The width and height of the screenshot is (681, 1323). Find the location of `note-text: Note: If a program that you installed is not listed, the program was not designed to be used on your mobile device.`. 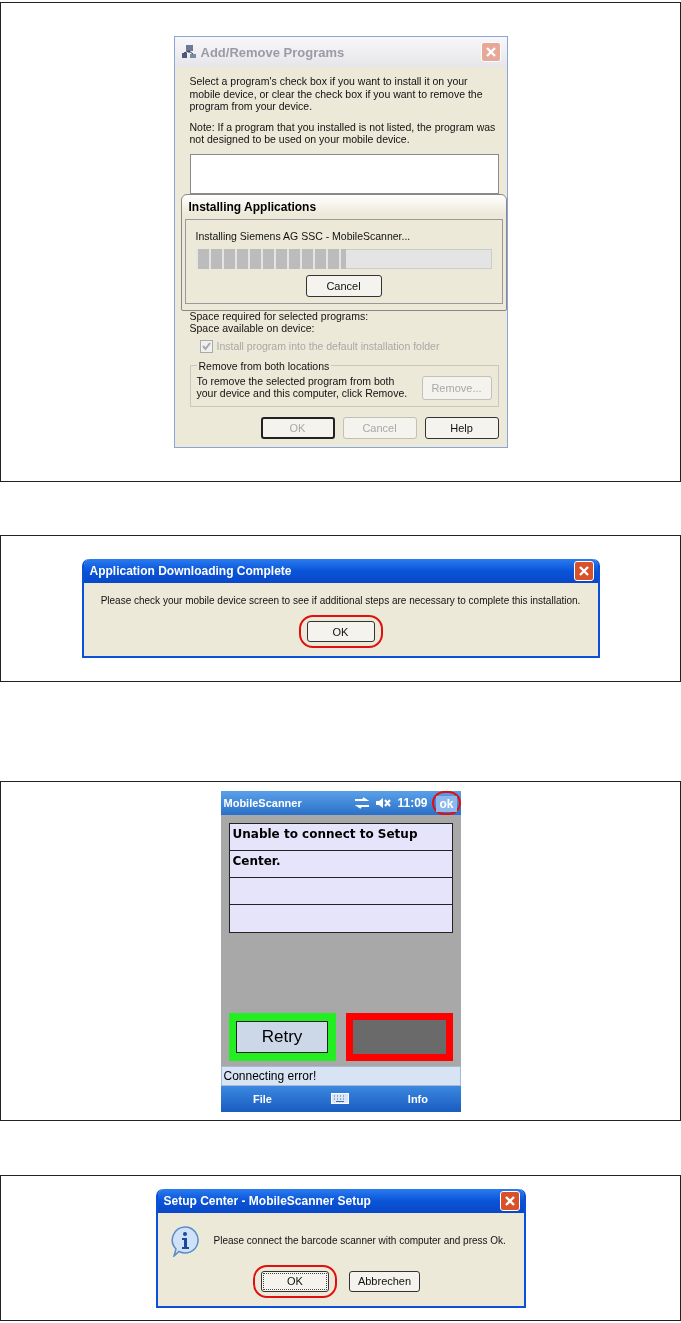

note-text: Note: If a program that you installed is not listed, the program was not designed to be used on your mobile device. is located at coordinates (343, 133).